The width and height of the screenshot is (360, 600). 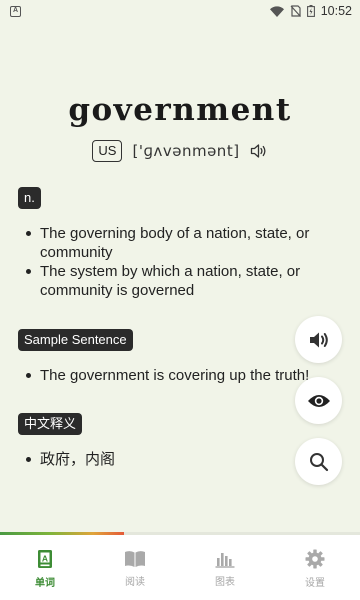 I want to click on nav-item-charts: 图表, so click(x=225, y=567).